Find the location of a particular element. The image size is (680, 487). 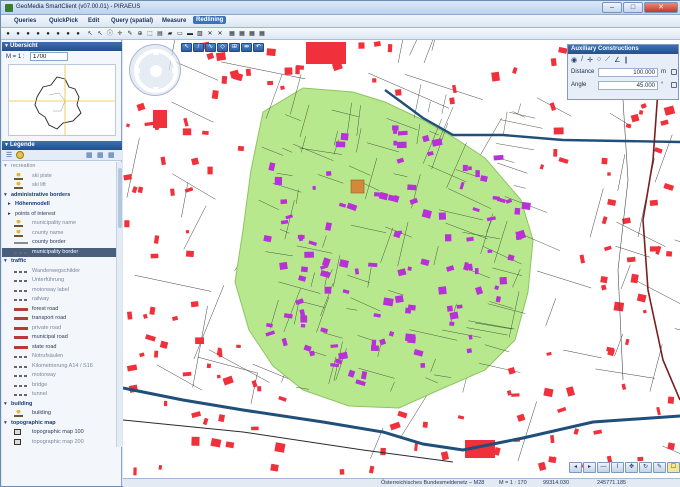

scrollbar-thumb is located at coordinates (120, 198).